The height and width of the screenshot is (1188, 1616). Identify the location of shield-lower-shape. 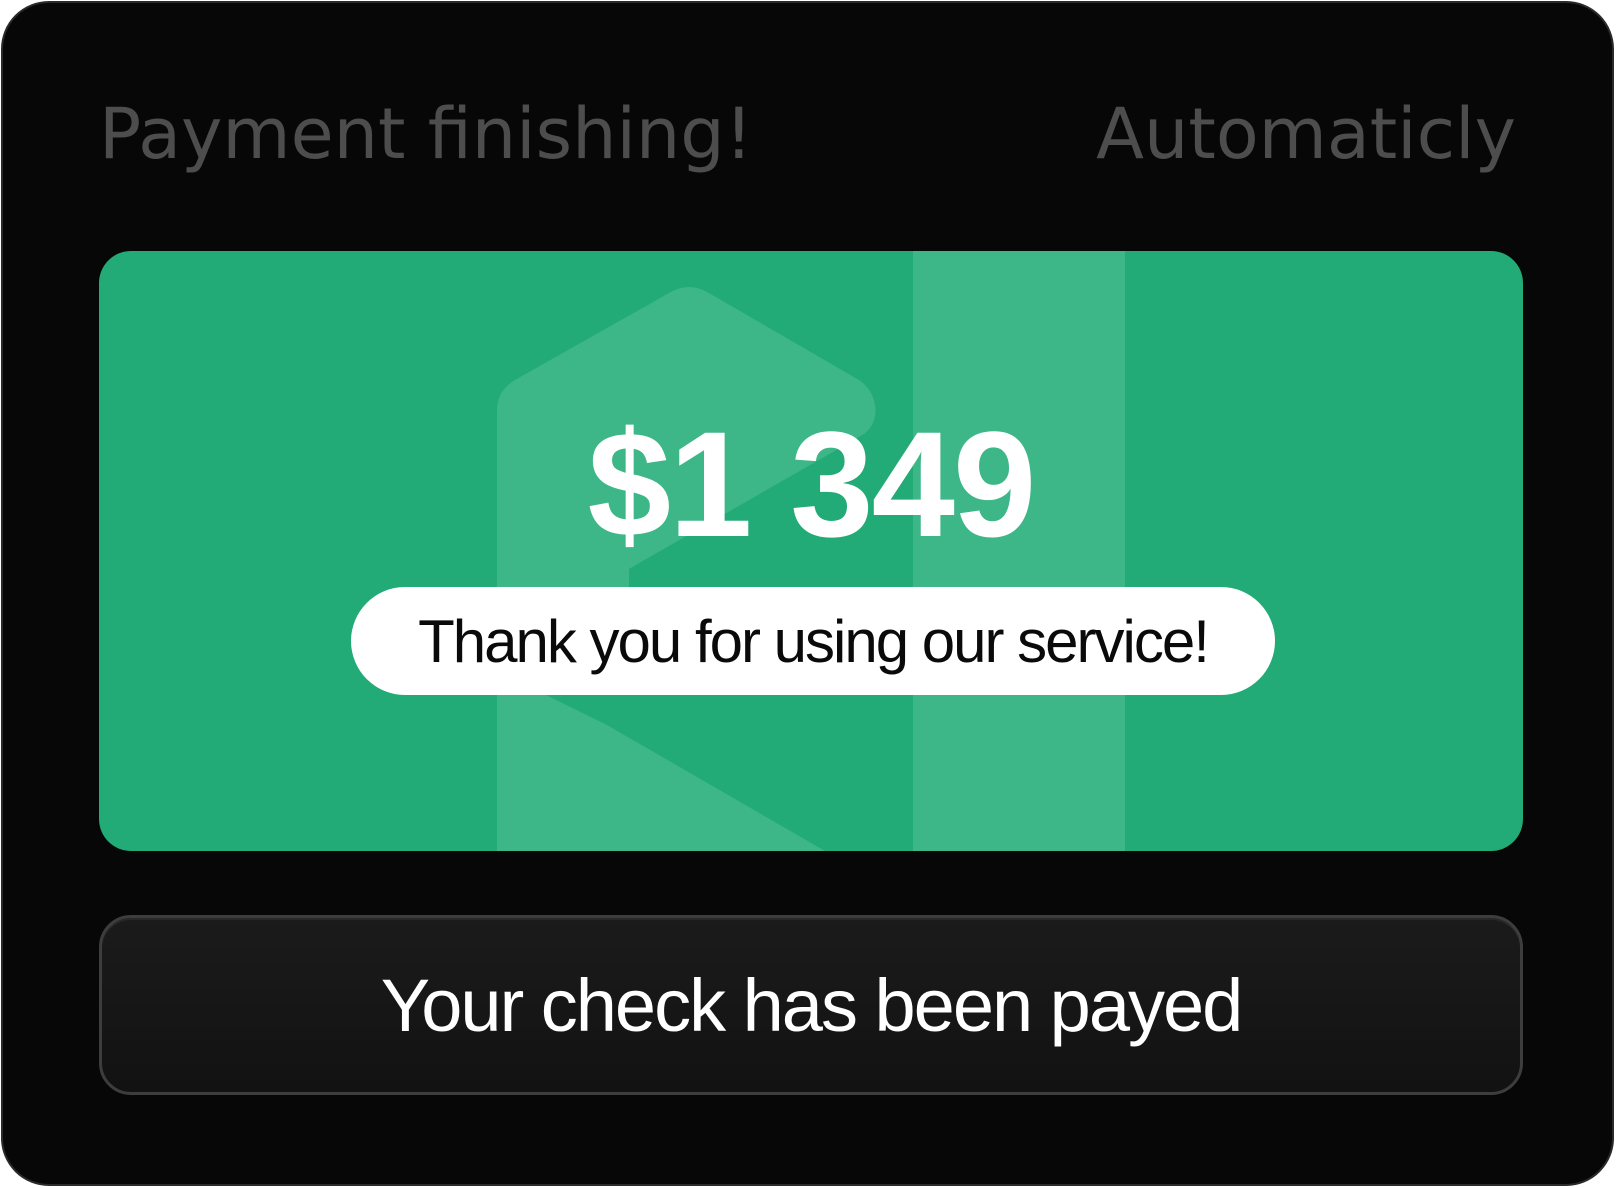
(661, 761).